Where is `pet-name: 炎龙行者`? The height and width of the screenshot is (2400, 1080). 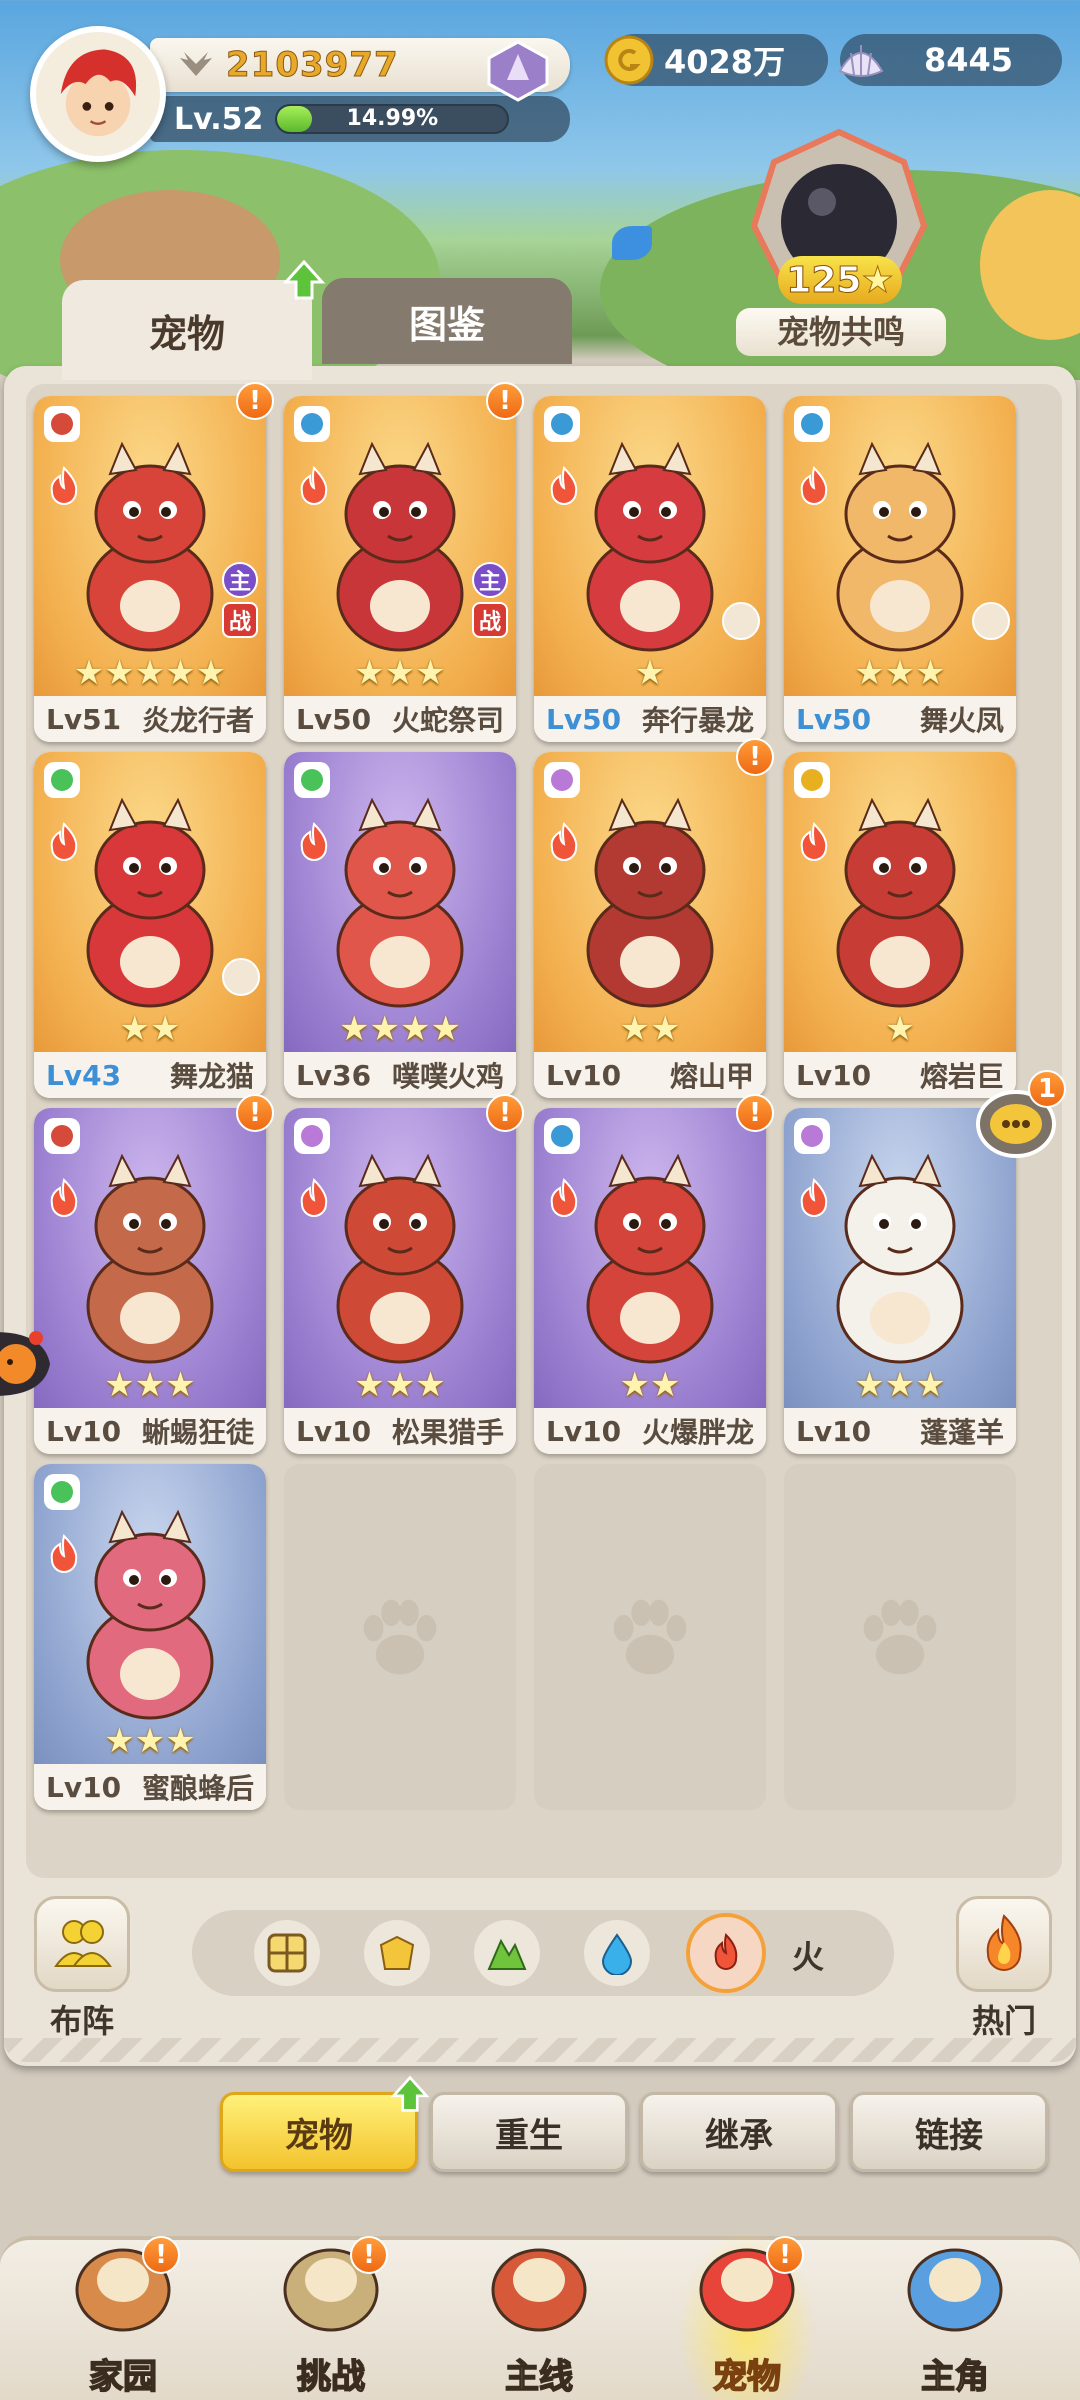
pet-name: 炎龙行者 is located at coordinates (197, 720).